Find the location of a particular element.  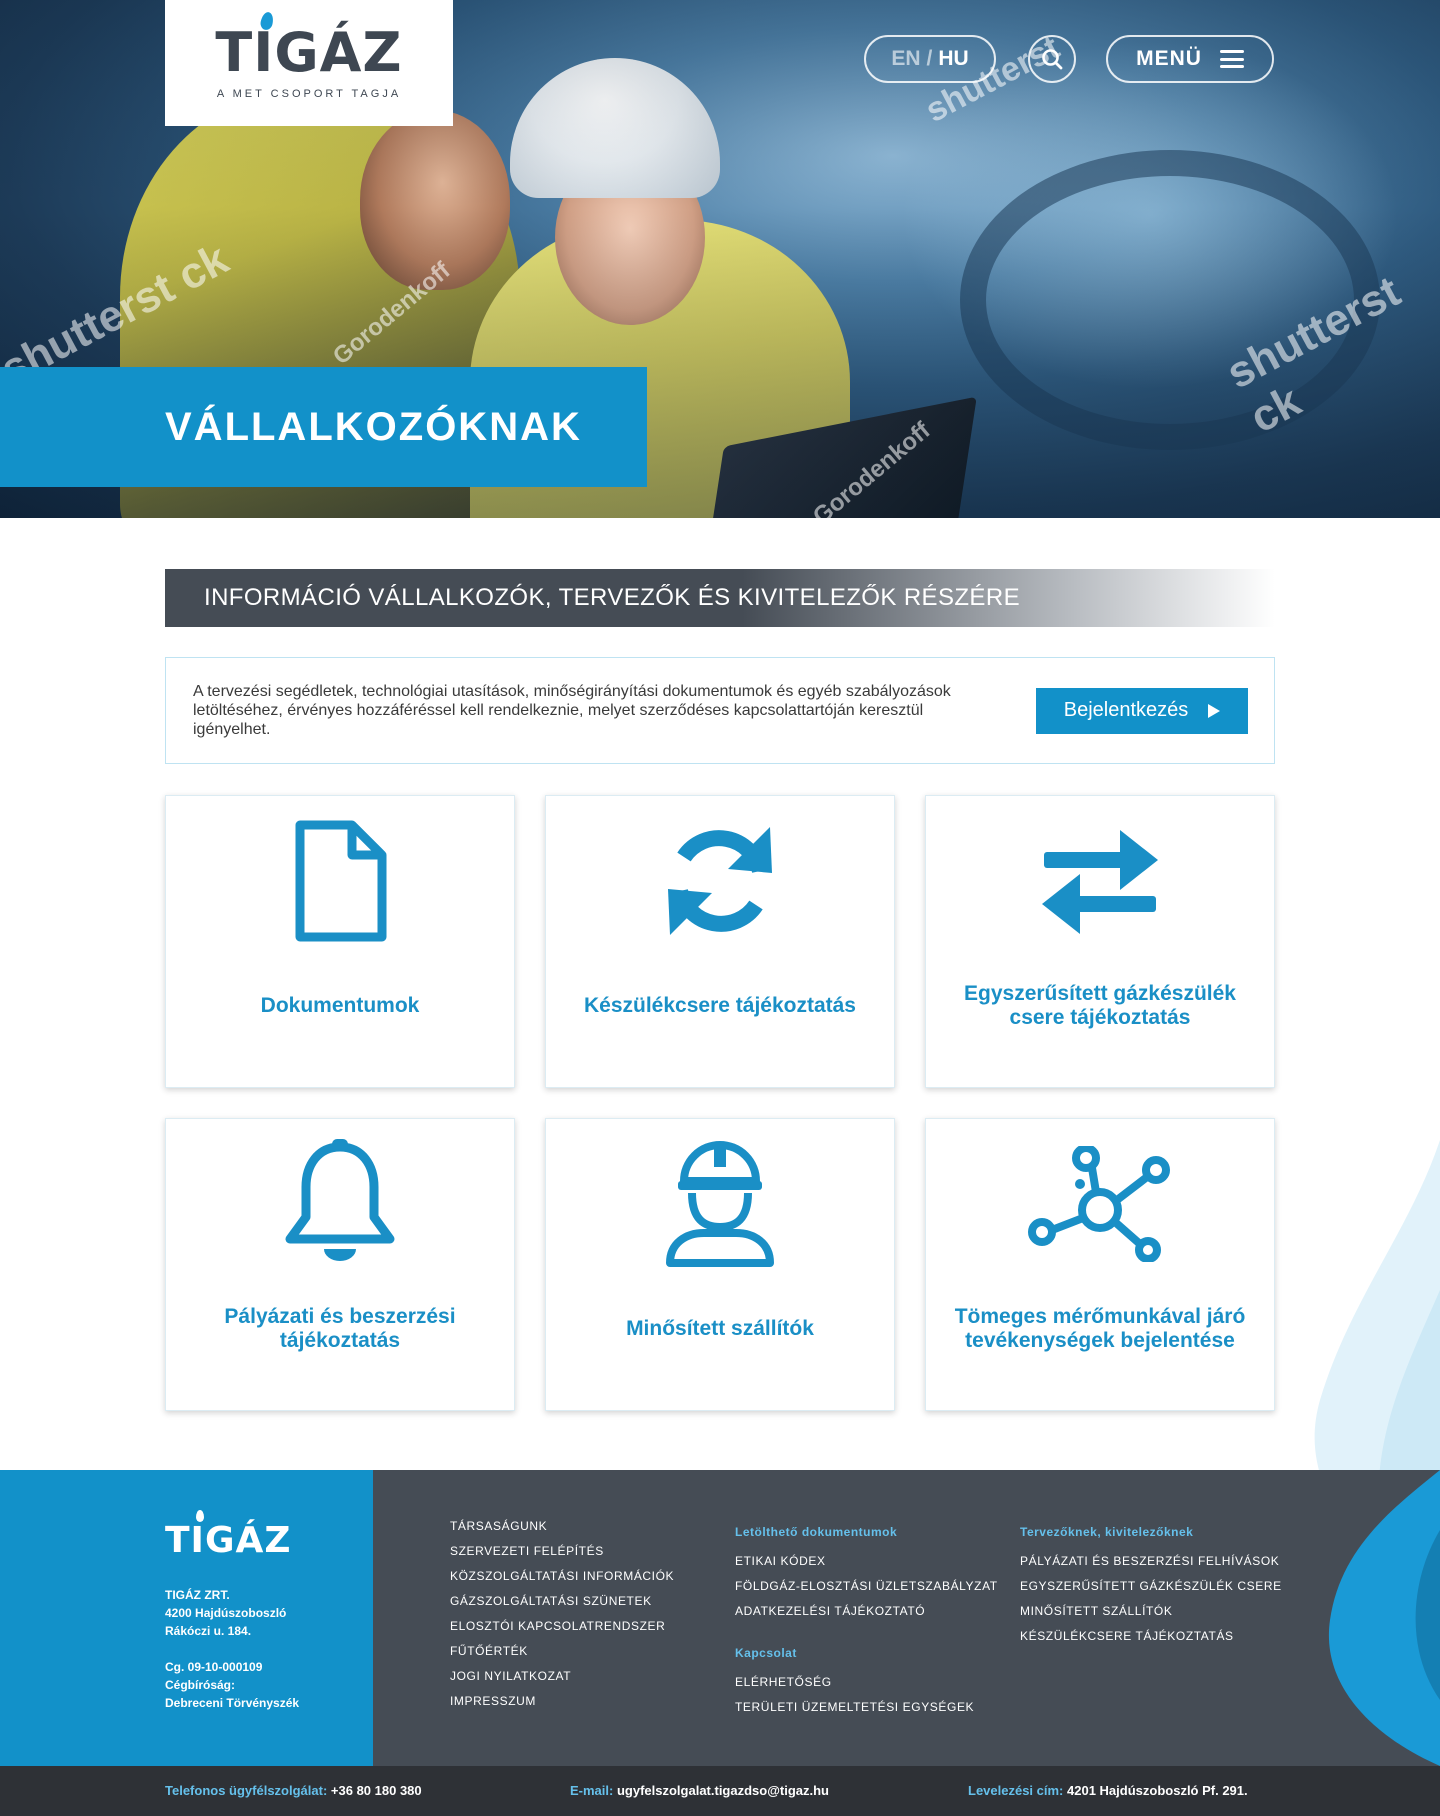

contact-post-address: 4201 Hajdúszoboszló Pf. 291. is located at coordinates (1157, 1790).